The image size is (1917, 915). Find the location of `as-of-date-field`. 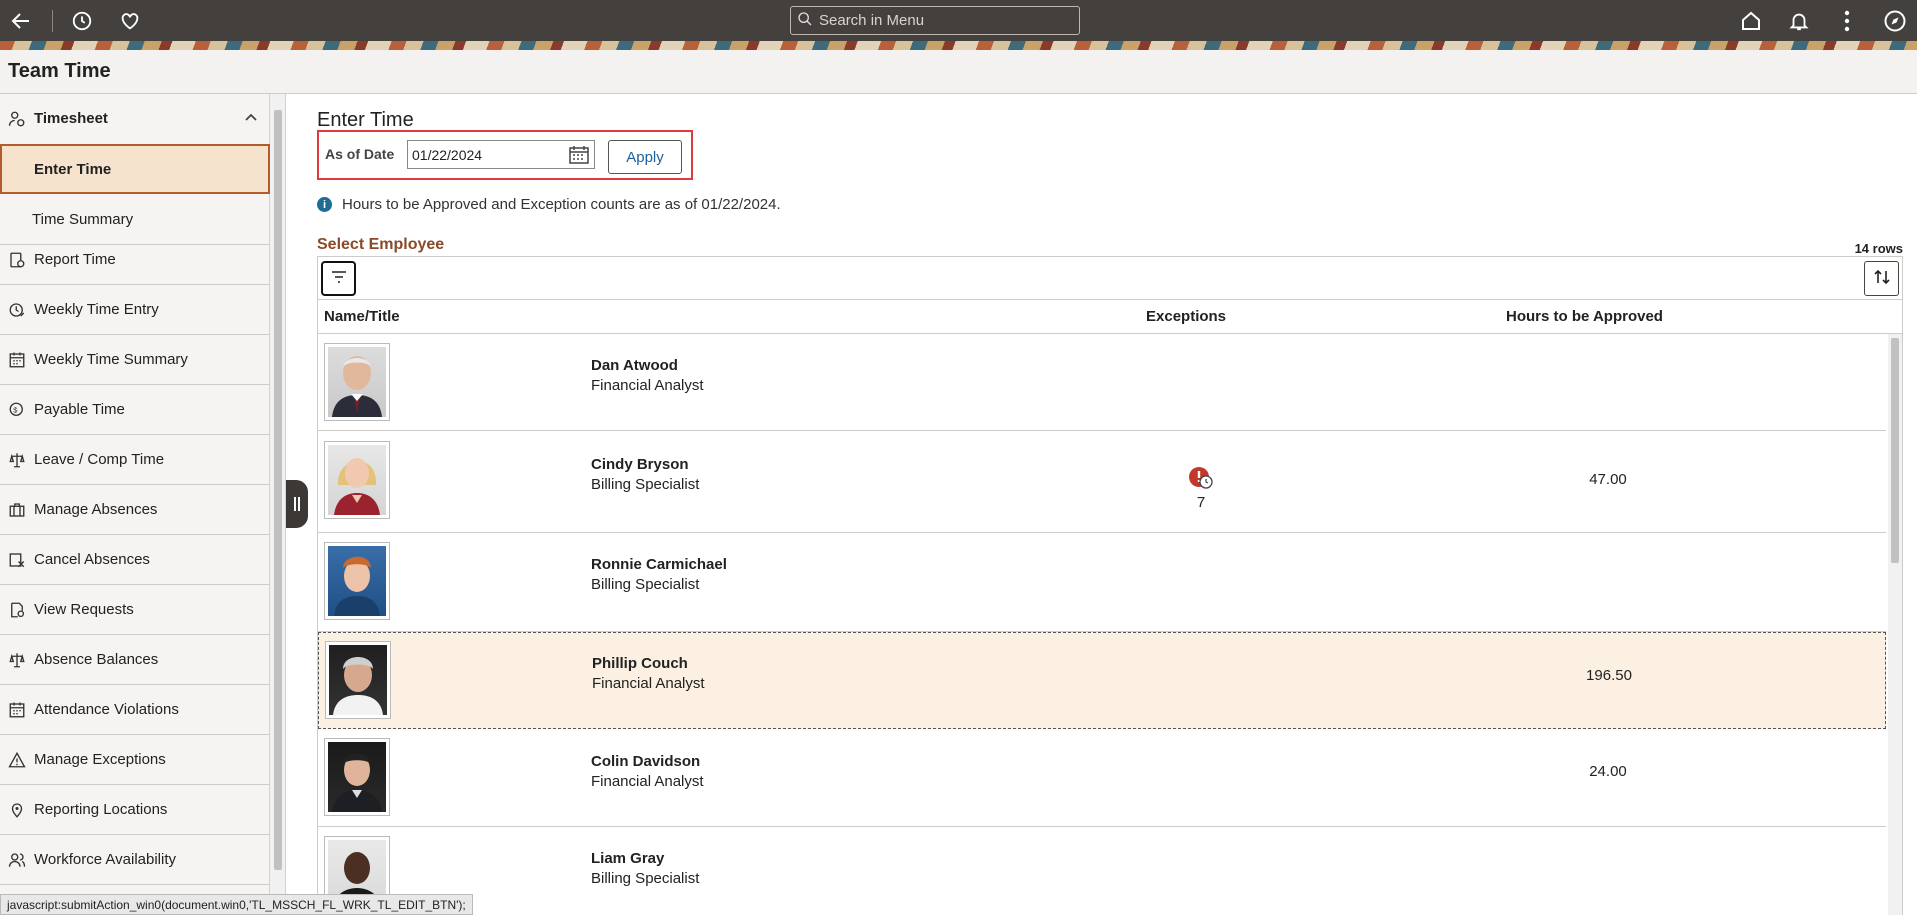

as-of-date-field is located at coordinates (501, 154).